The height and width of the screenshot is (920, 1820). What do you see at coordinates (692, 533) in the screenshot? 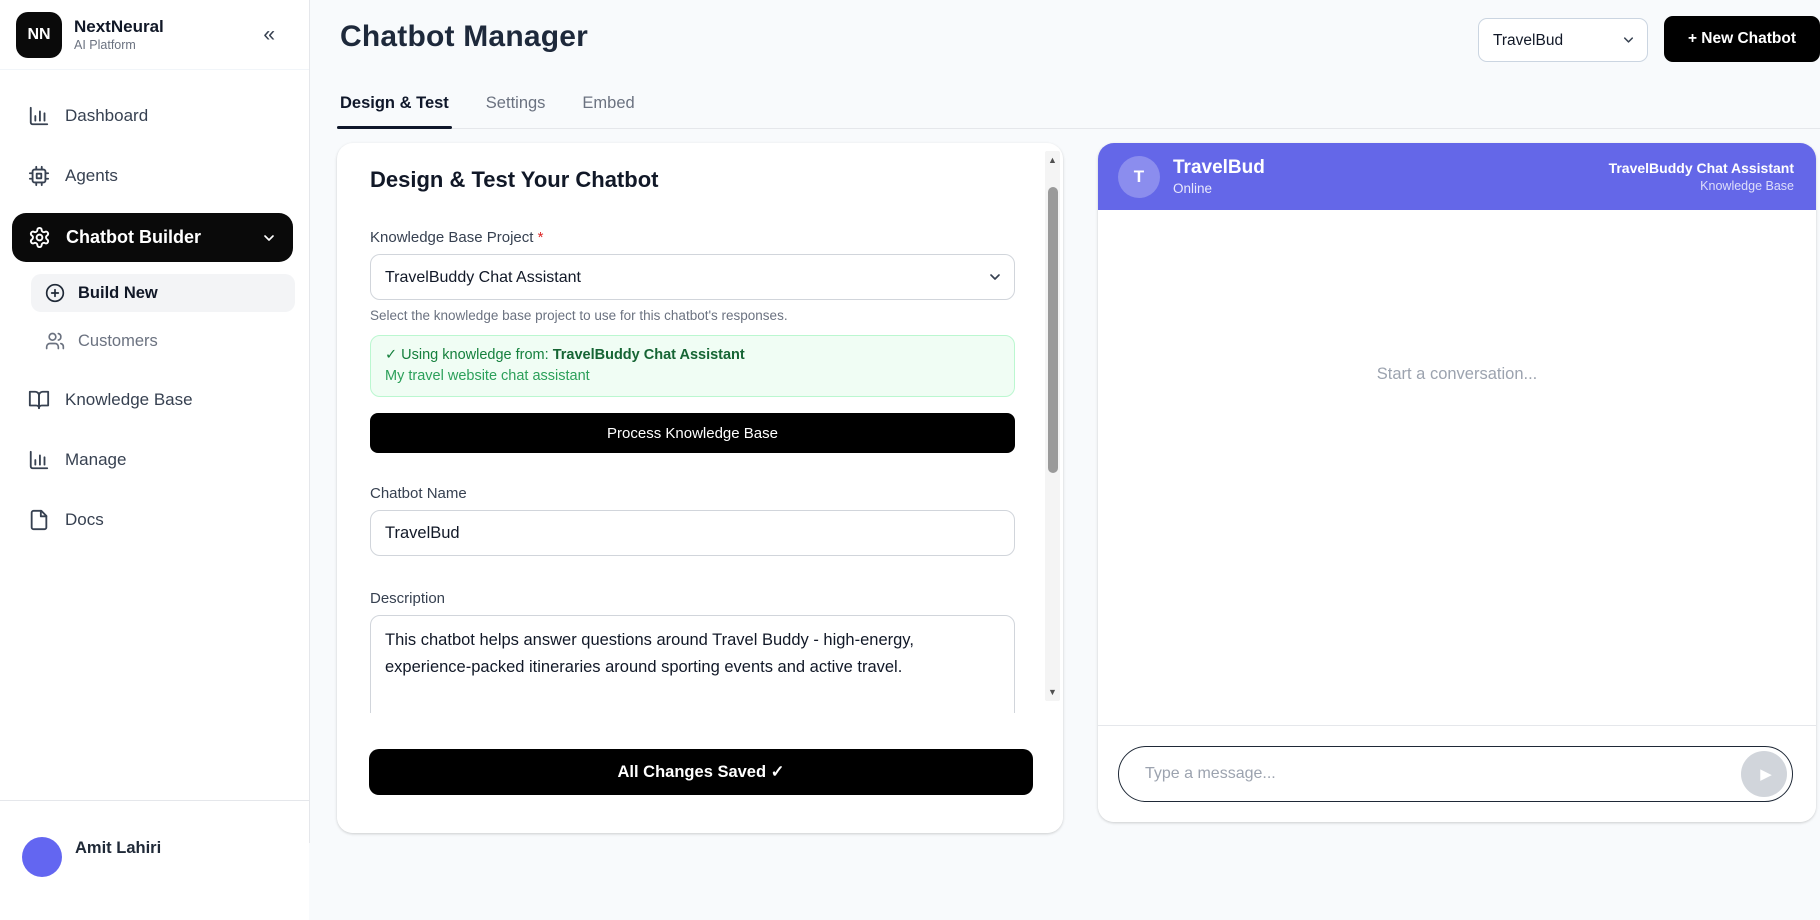
I see `chatbot-name-input` at bounding box center [692, 533].